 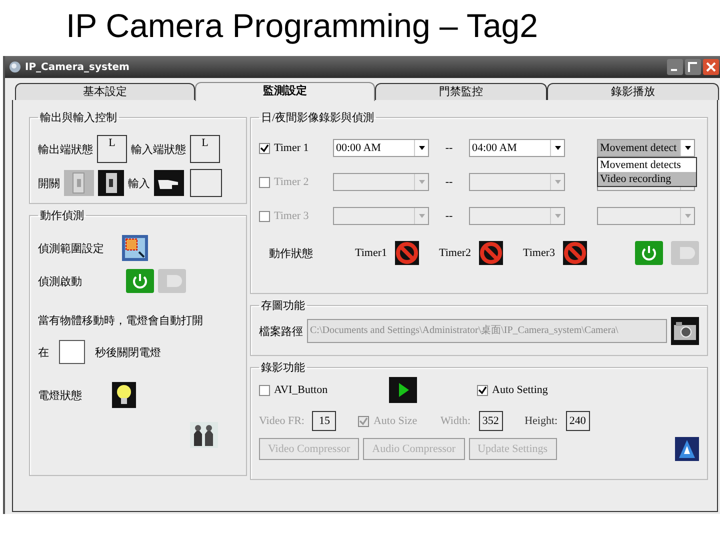 What do you see at coordinates (206, 183) in the screenshot?
I see `value-box` at bounding box center [206, 183].